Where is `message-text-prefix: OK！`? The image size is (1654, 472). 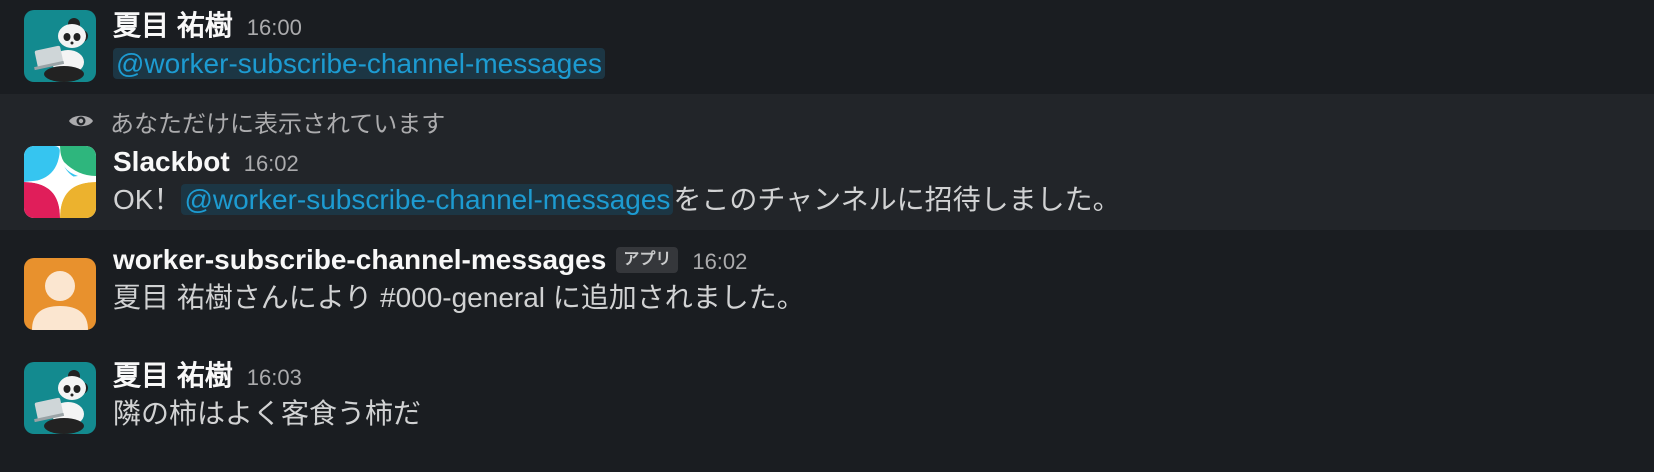 message-text-prefix: OK！ is located at coordinates (147, 199).